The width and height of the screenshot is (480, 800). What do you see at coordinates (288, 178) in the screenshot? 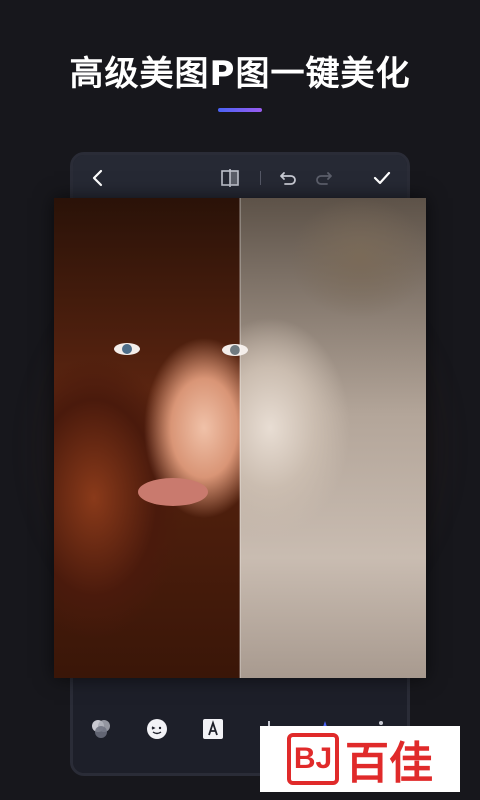
I see `undo-icon` at bounding box center [288, 178].